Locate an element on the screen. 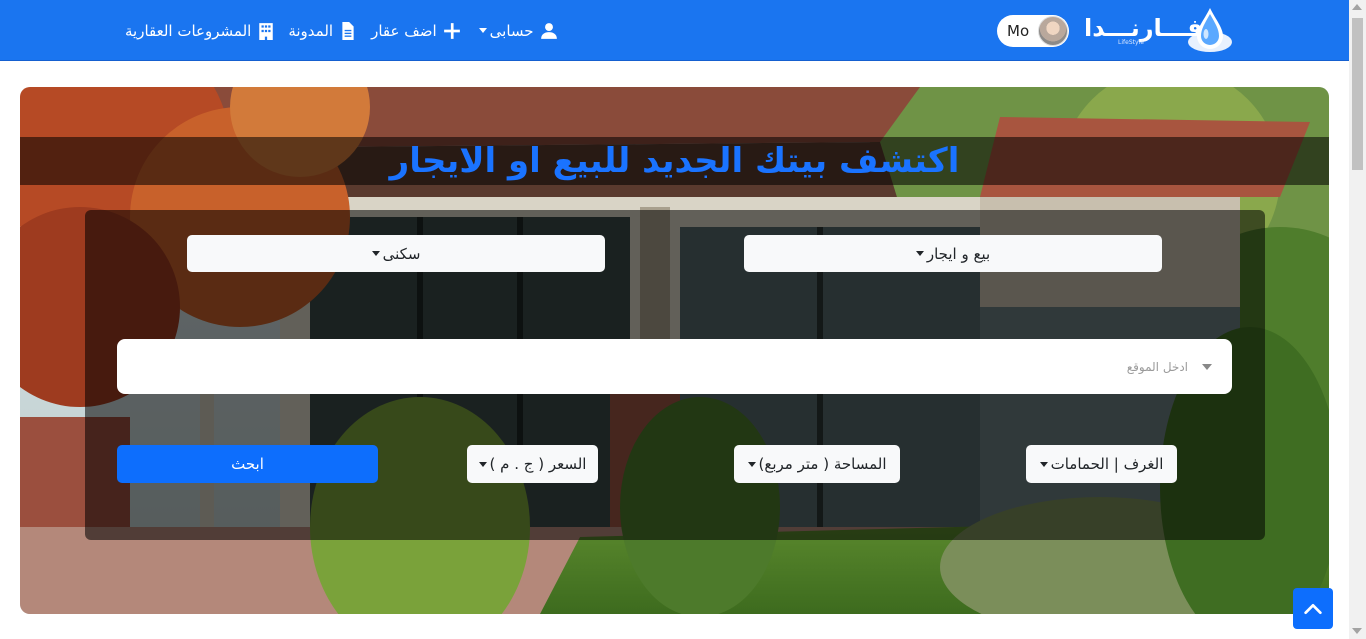 This screenshot has width=1366, height=639. rooms-baths-label: الغرف | الحمامات is located at coordinates (1107, 464).